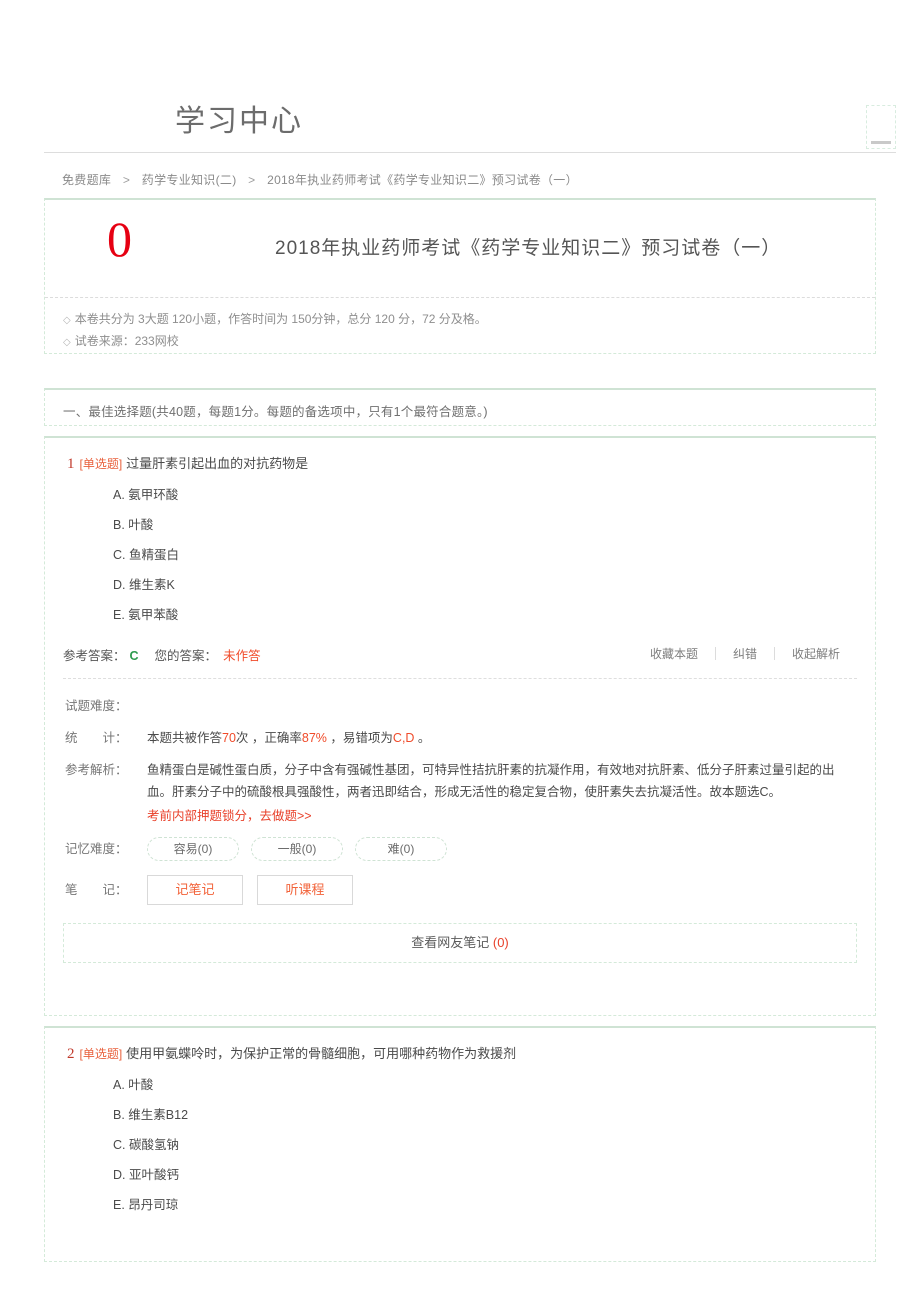 The width and height of the screenshot is (920, 1302). I want to click on memory-pill-easy: 容易(0), so click(193, 849).